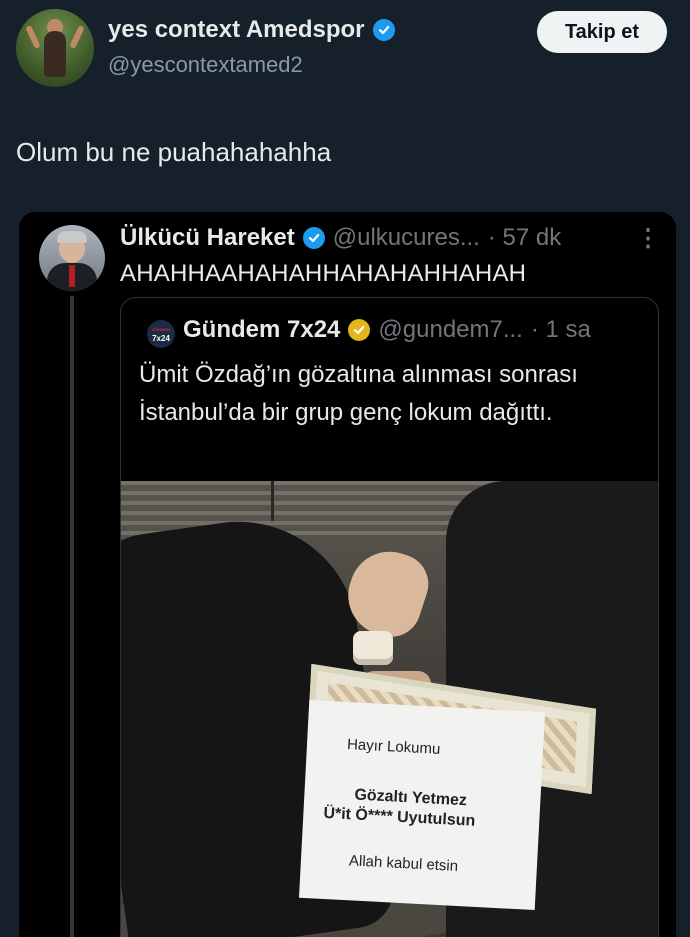 This screenshot has height=937, width=690. Describe the element at coordinates (236, 30) in the screenshot. I see `author-name: yes context Amedspor` at that location.